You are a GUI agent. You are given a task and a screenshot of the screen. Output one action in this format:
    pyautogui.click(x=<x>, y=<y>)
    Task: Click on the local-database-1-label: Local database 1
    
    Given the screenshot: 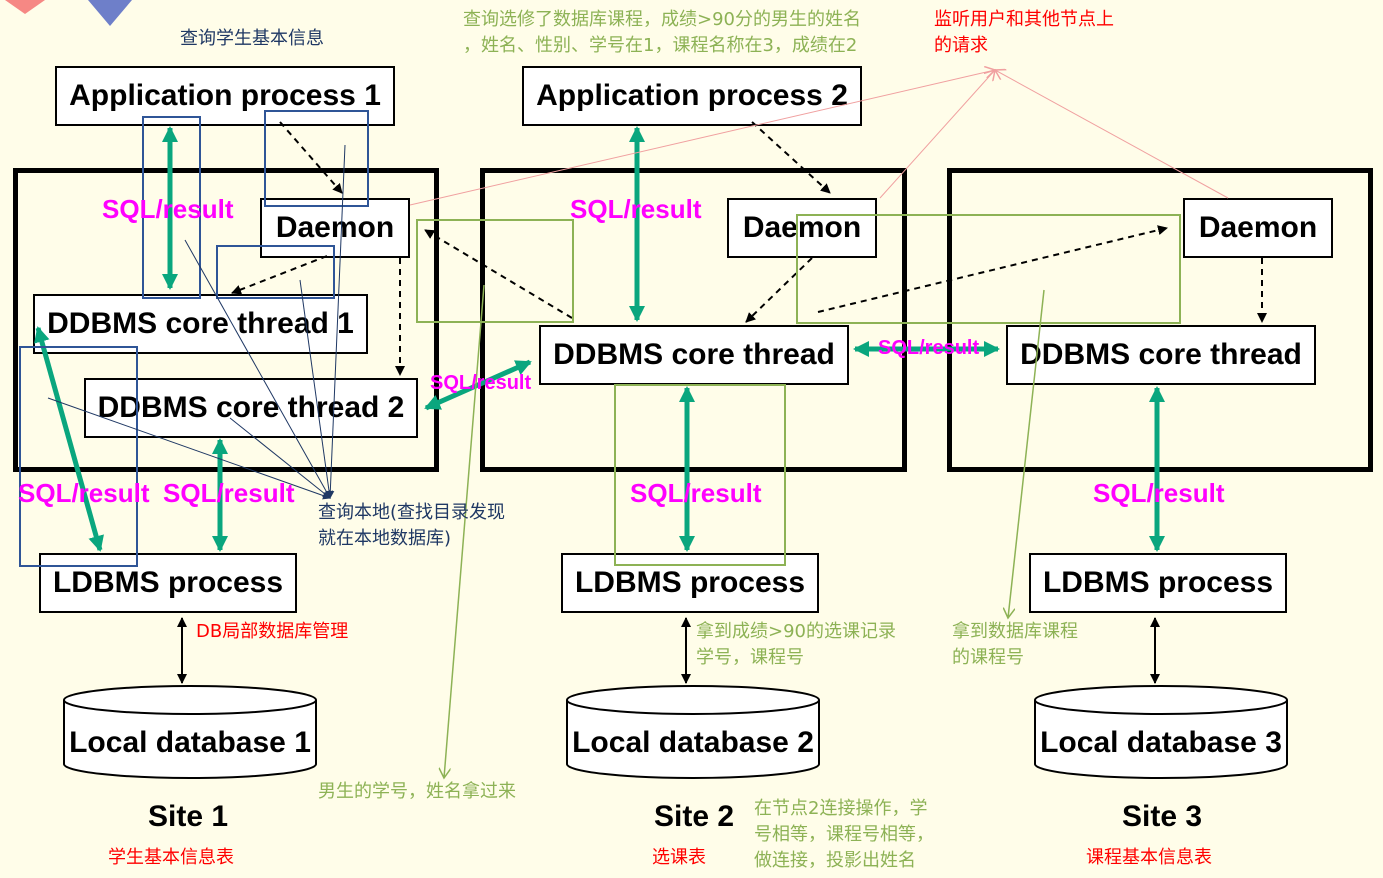 What is the action you would take?
    pyautogui.click(x=190, y=742)
    